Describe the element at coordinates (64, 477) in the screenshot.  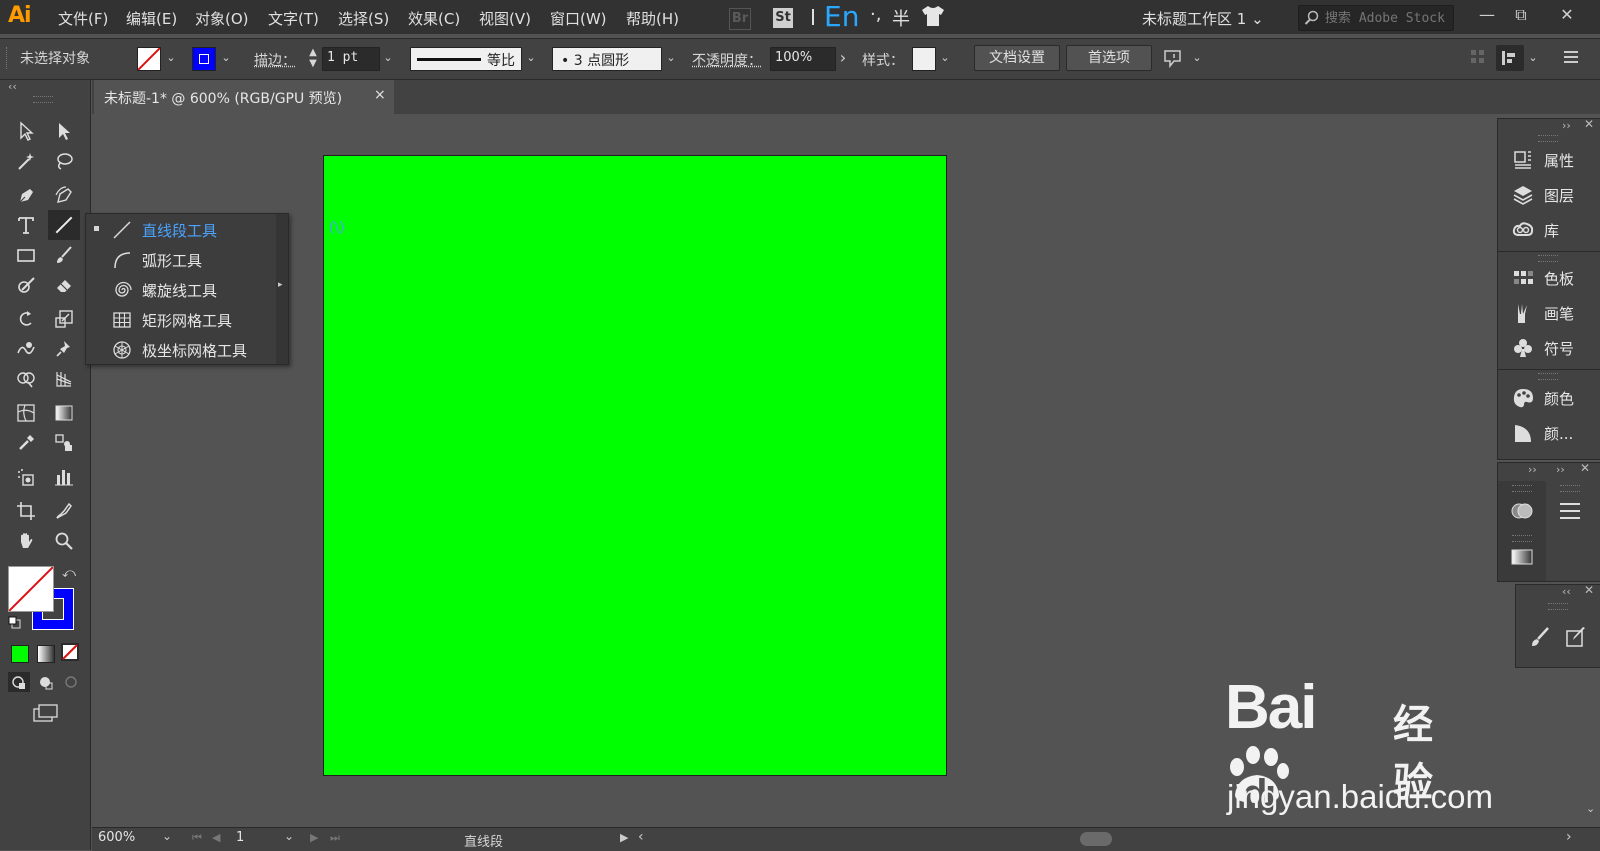
I see `column-graph-tool` at that location.